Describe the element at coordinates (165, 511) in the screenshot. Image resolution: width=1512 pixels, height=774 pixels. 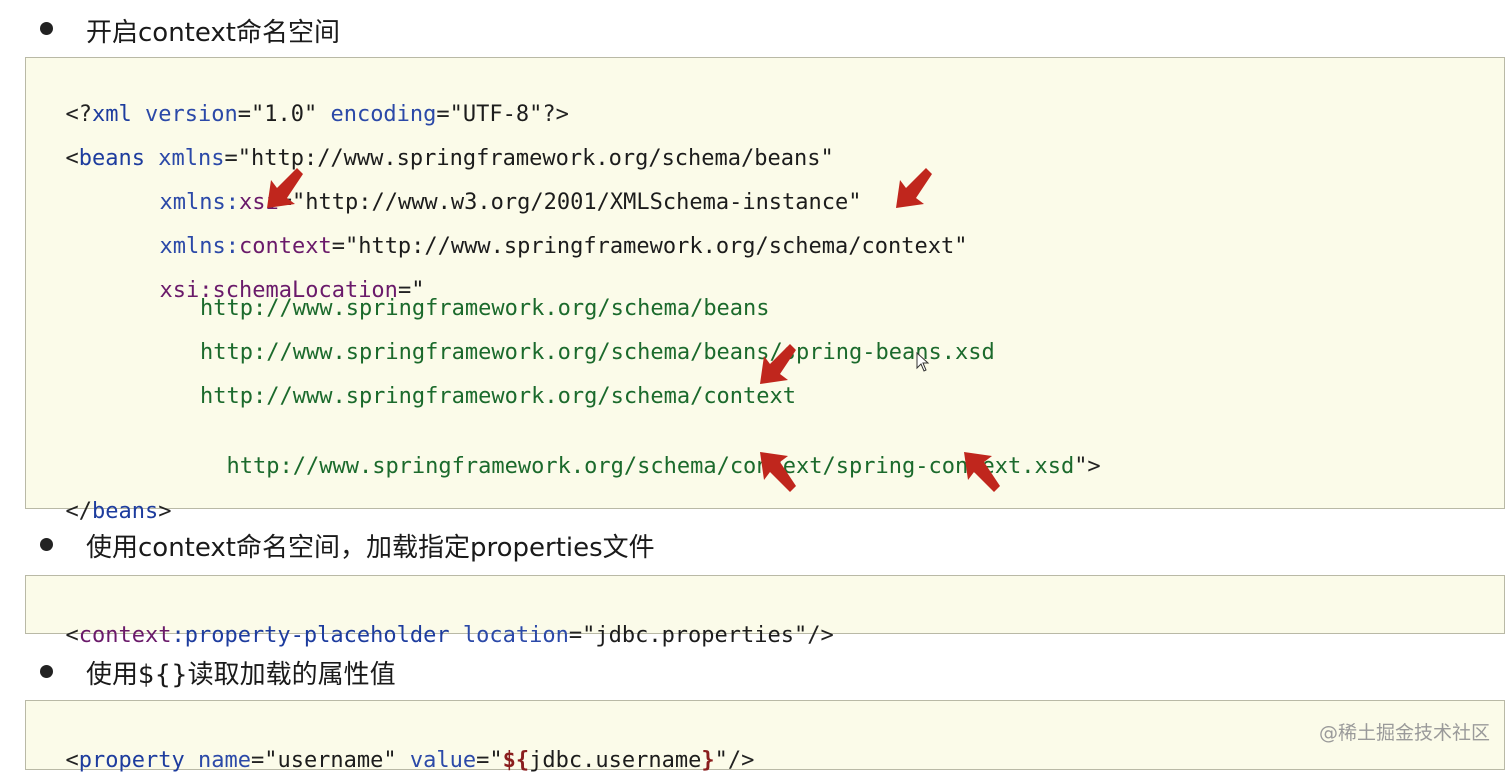
I see `code-token: >` at that location.